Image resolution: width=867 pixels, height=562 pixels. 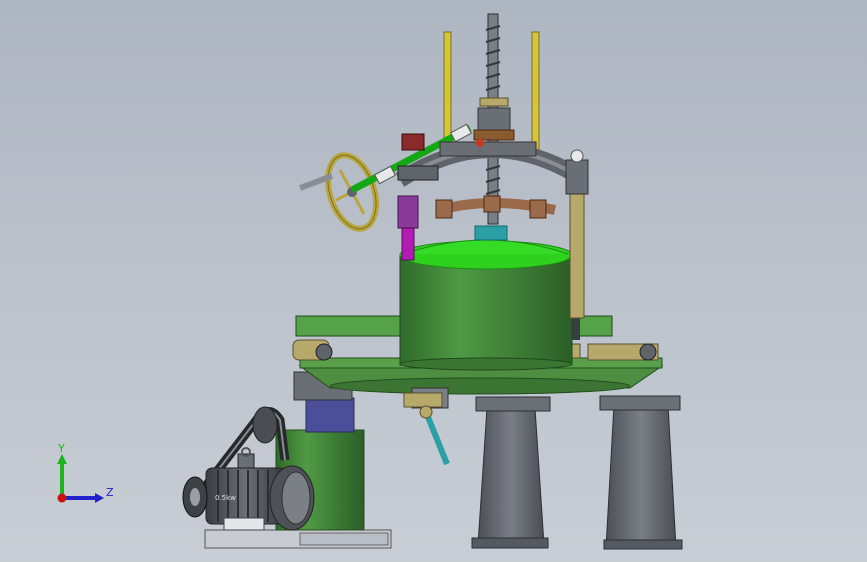 I want to click on support-leg-right, so click(x=641, y=472).